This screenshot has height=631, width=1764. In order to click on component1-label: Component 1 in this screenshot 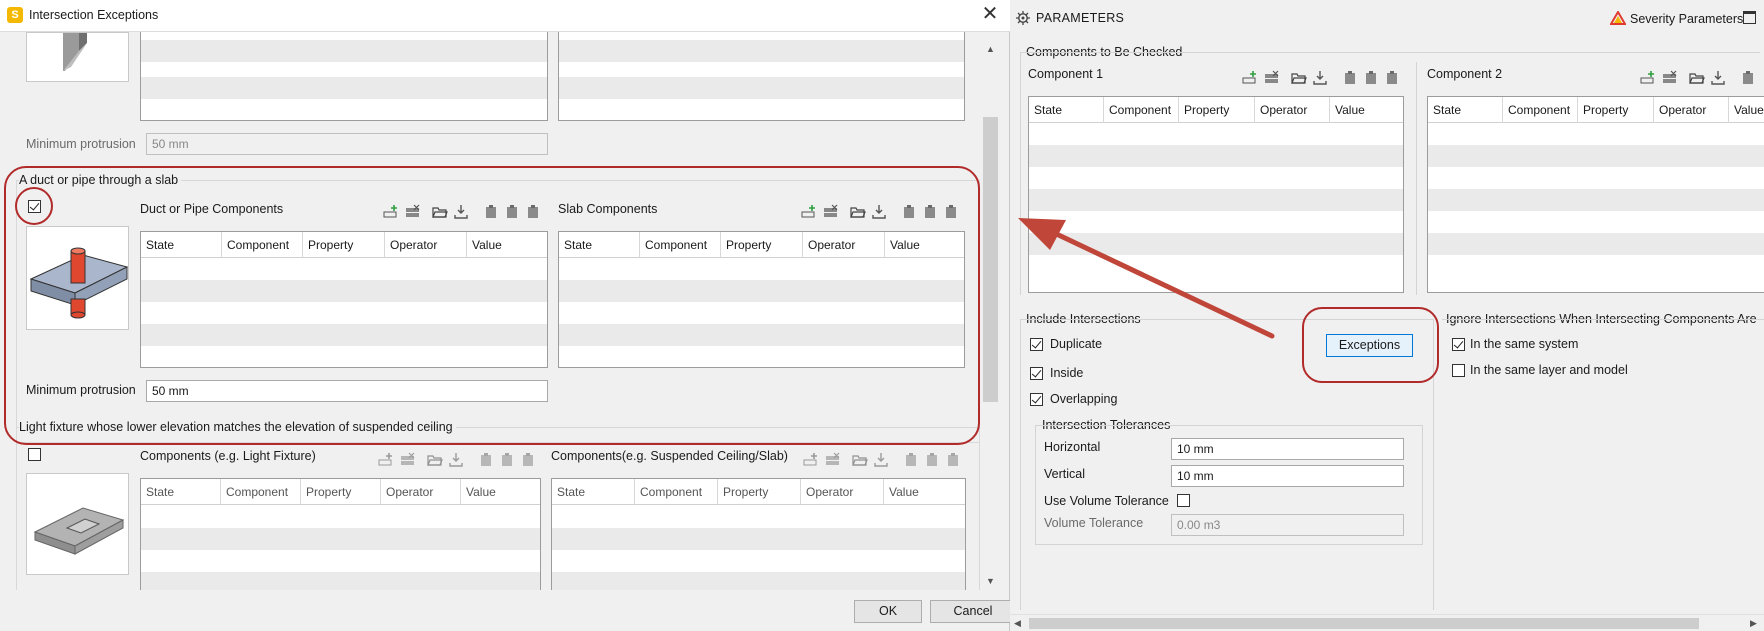, I will do `click(1066, 74)`.